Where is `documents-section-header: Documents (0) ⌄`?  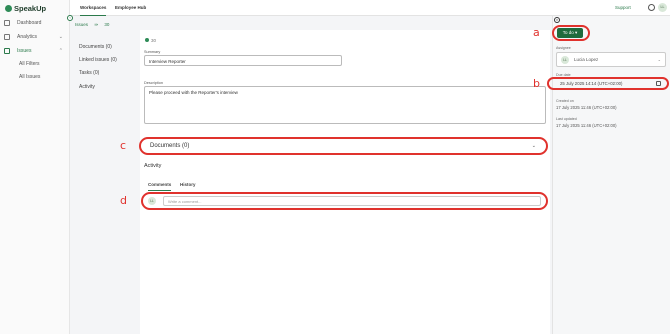 documents-section-header: Documents (0) ⌄ is located at coordinates (344, 146).